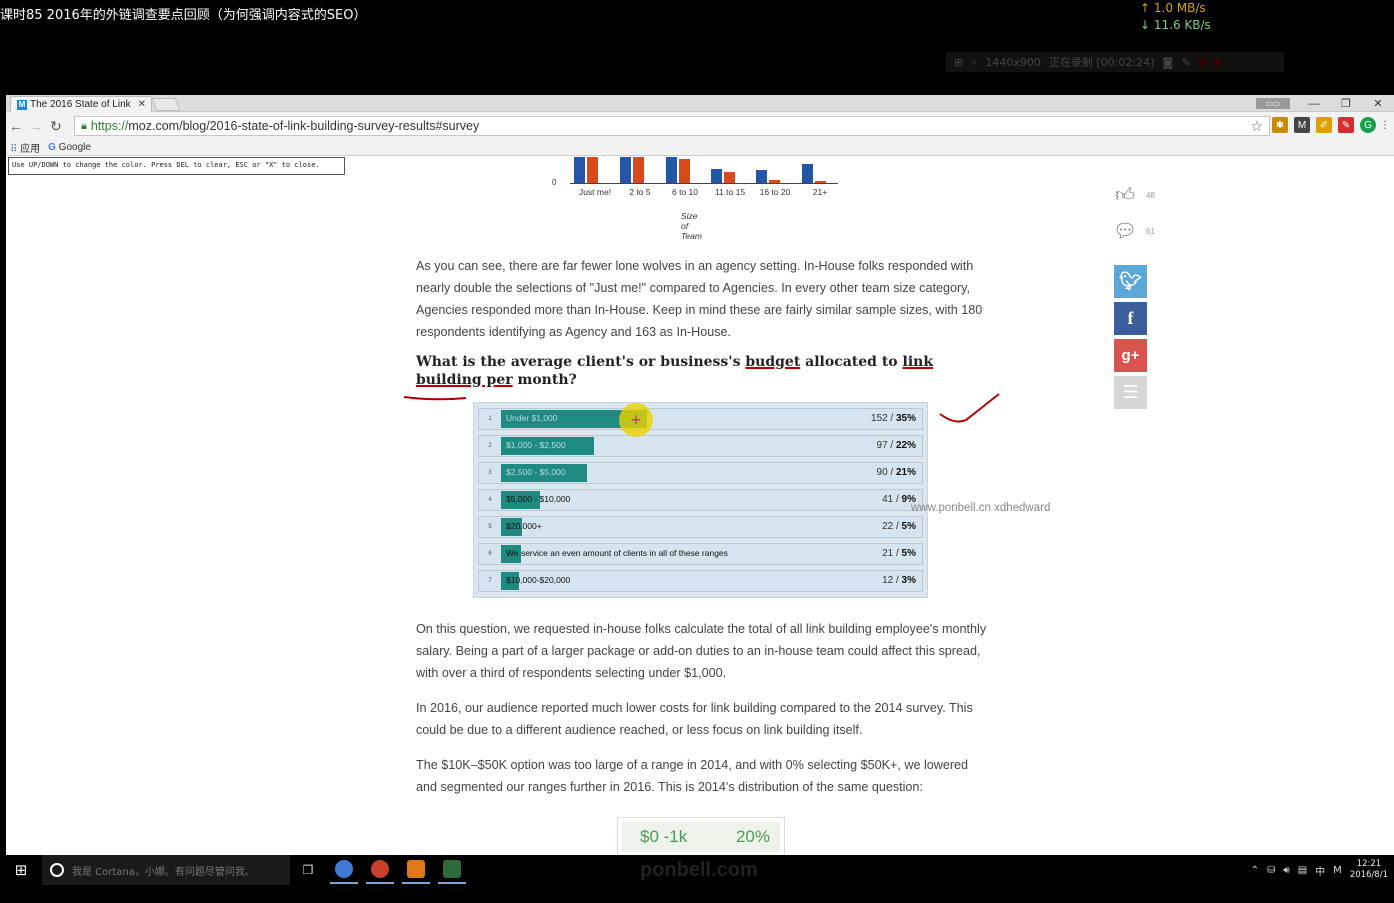 The height and width of the screenshot is (903, 1394). Describe the element at coordinates (1368, 125) in the screenshot. I see `extension-grammarly-icon: G` at that location.